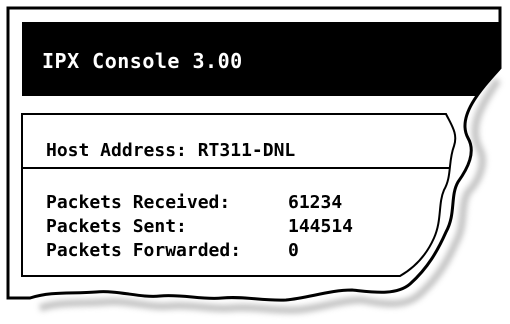 Image resolution: width=510 pixels, height=324 pixels. What do you see at coordinates (138, 202) in the screenshot?
I see `packets-received-label: Packets Received:` at bounding box center [138, 202].